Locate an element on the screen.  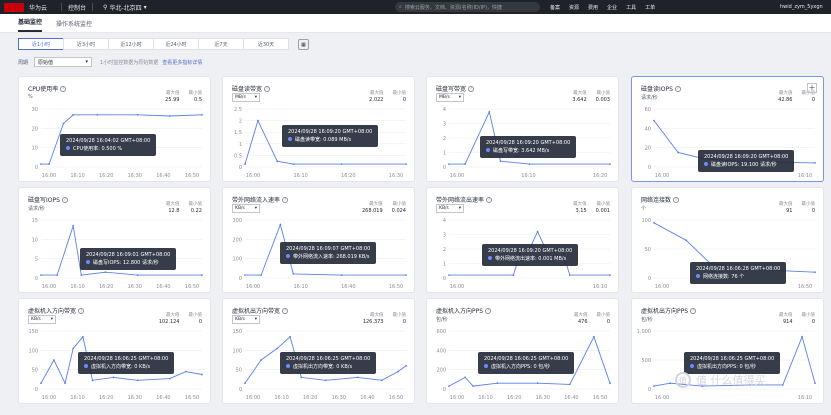
time-range-button: 近7天 is located at coordinates (221, 44).